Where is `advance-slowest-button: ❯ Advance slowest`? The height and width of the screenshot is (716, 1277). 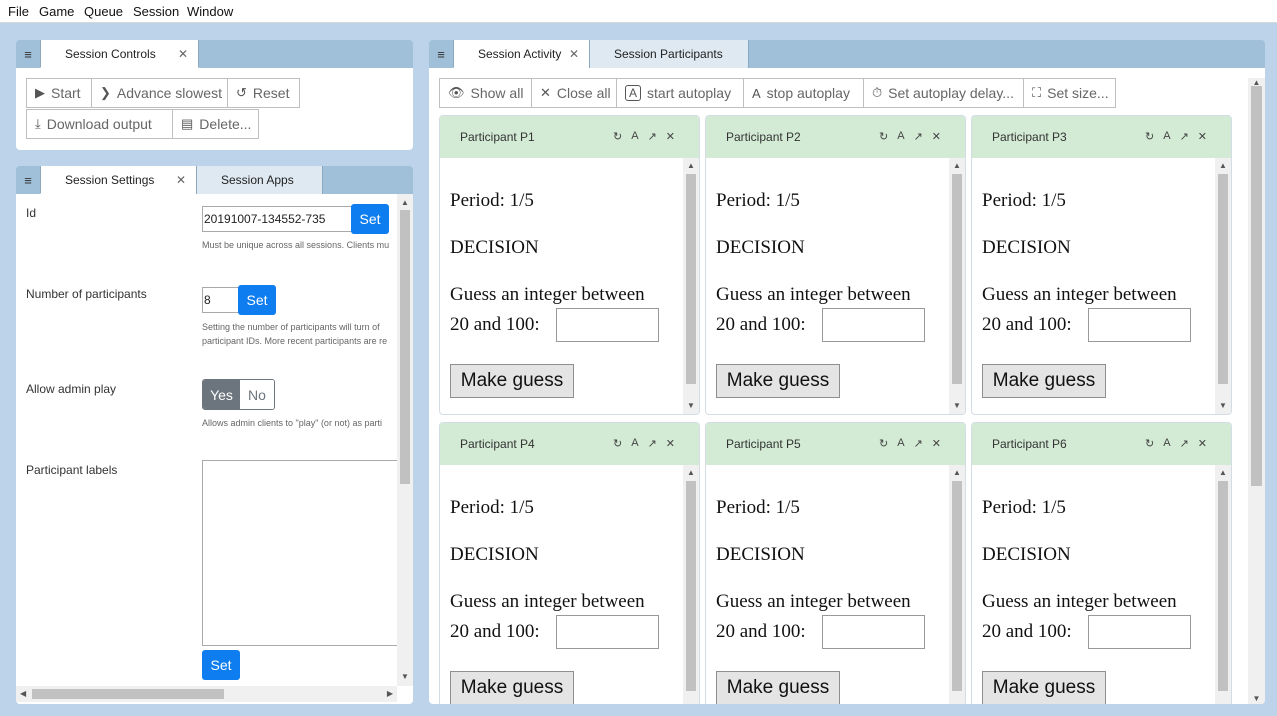
advance-slowest-button: ❯ Advance slowest is located at coordinates (159, 93).